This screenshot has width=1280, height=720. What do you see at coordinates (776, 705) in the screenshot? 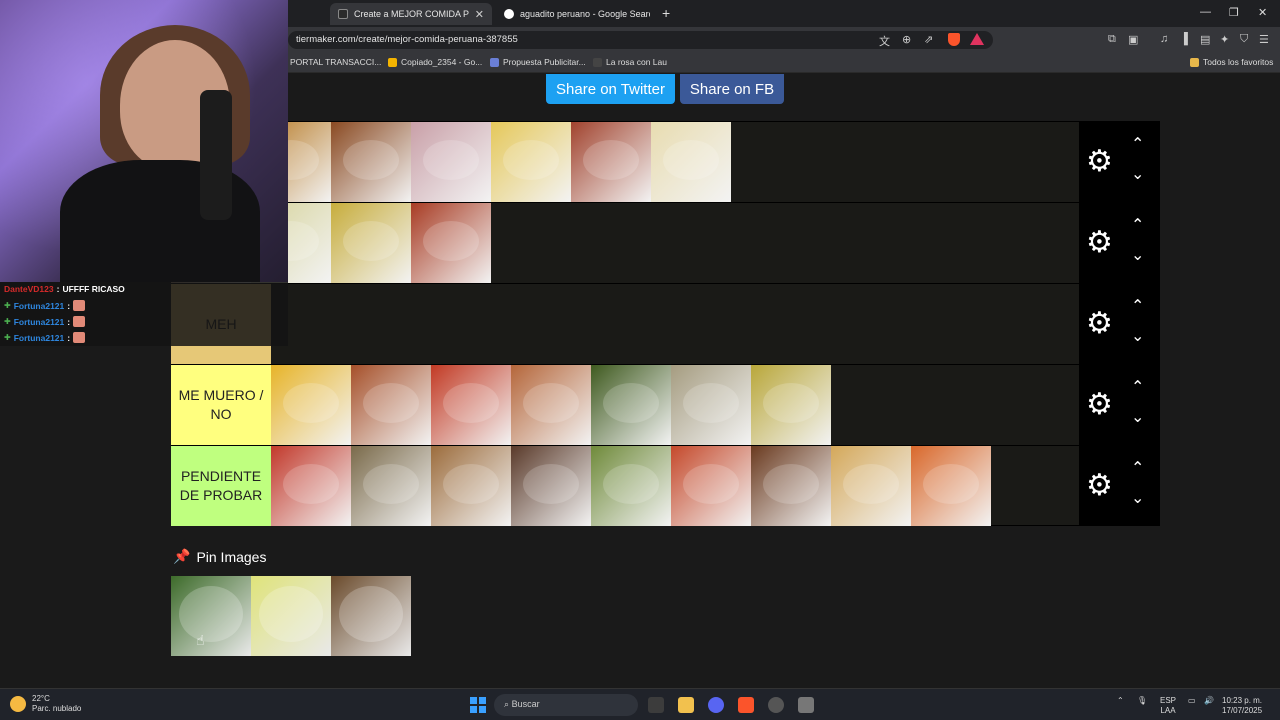
I see `obs-icon` at bounding box center [776, 705].